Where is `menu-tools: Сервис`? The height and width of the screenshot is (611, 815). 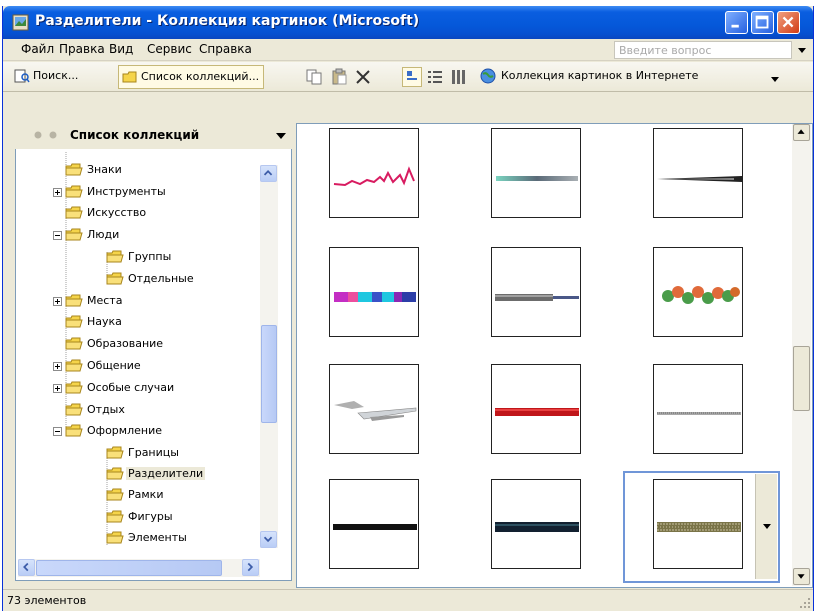 menu-tools: Сервис is located at coordinates (169, 49).